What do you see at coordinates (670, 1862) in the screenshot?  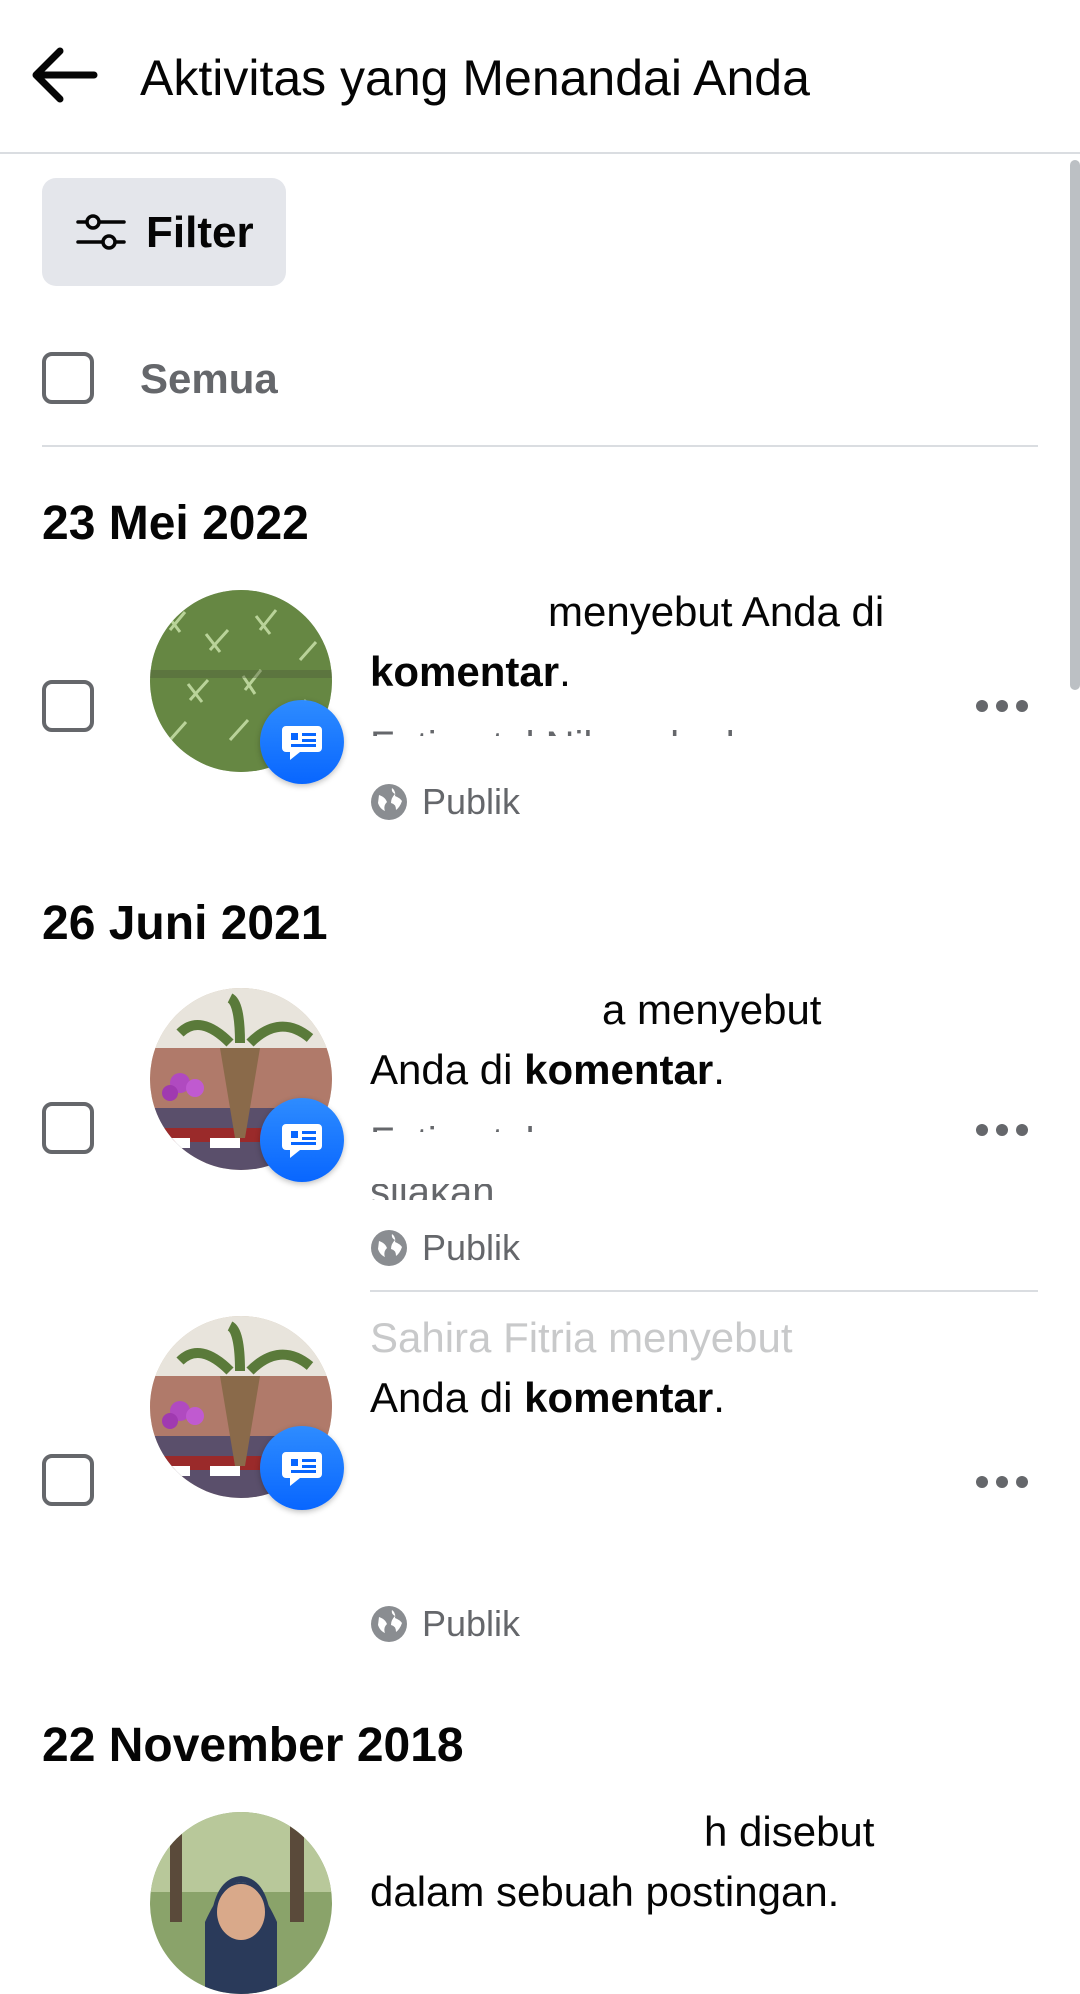 I see `activity-text: h disebut dalam sebuah postingan.` at bounding box center [670, 1862].